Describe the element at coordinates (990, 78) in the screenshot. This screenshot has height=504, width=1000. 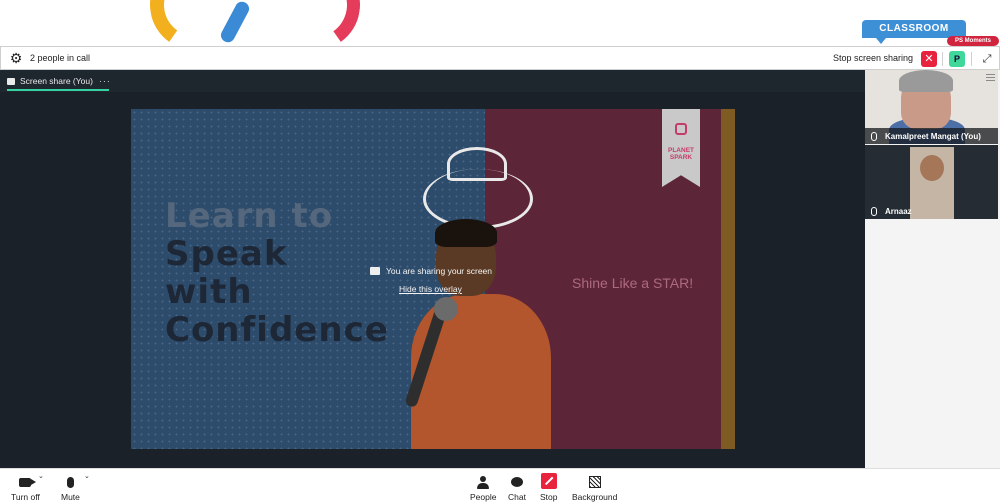
I see `grid-icon` at that location.